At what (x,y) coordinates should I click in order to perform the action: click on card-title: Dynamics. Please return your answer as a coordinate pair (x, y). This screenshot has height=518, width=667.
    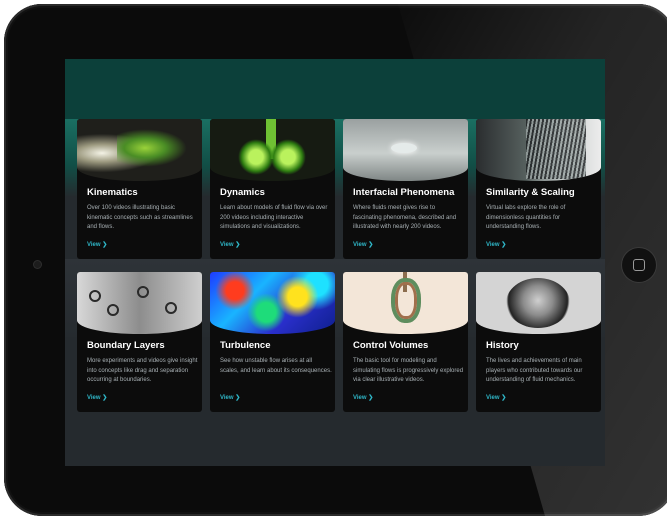
    Looking at the image, I should click on (242, 192).